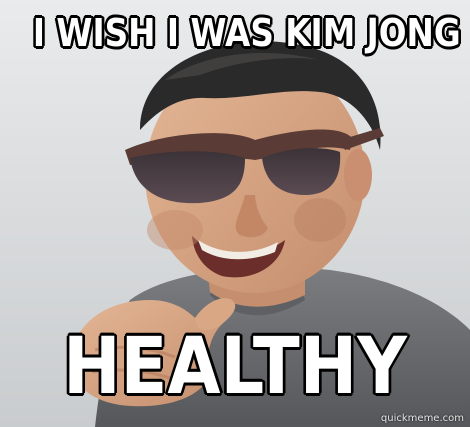 This screenshot has width=470, height=427. I want to click on watermark: quickmeme.com, so click(422, 418).